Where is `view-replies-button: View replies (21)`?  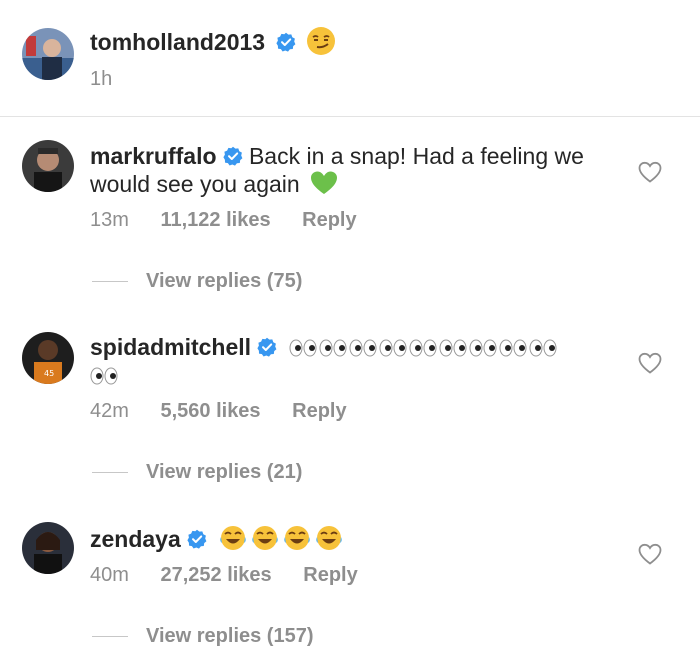
view-replies-button: View replies (21) is located at coordinates (197, 472).